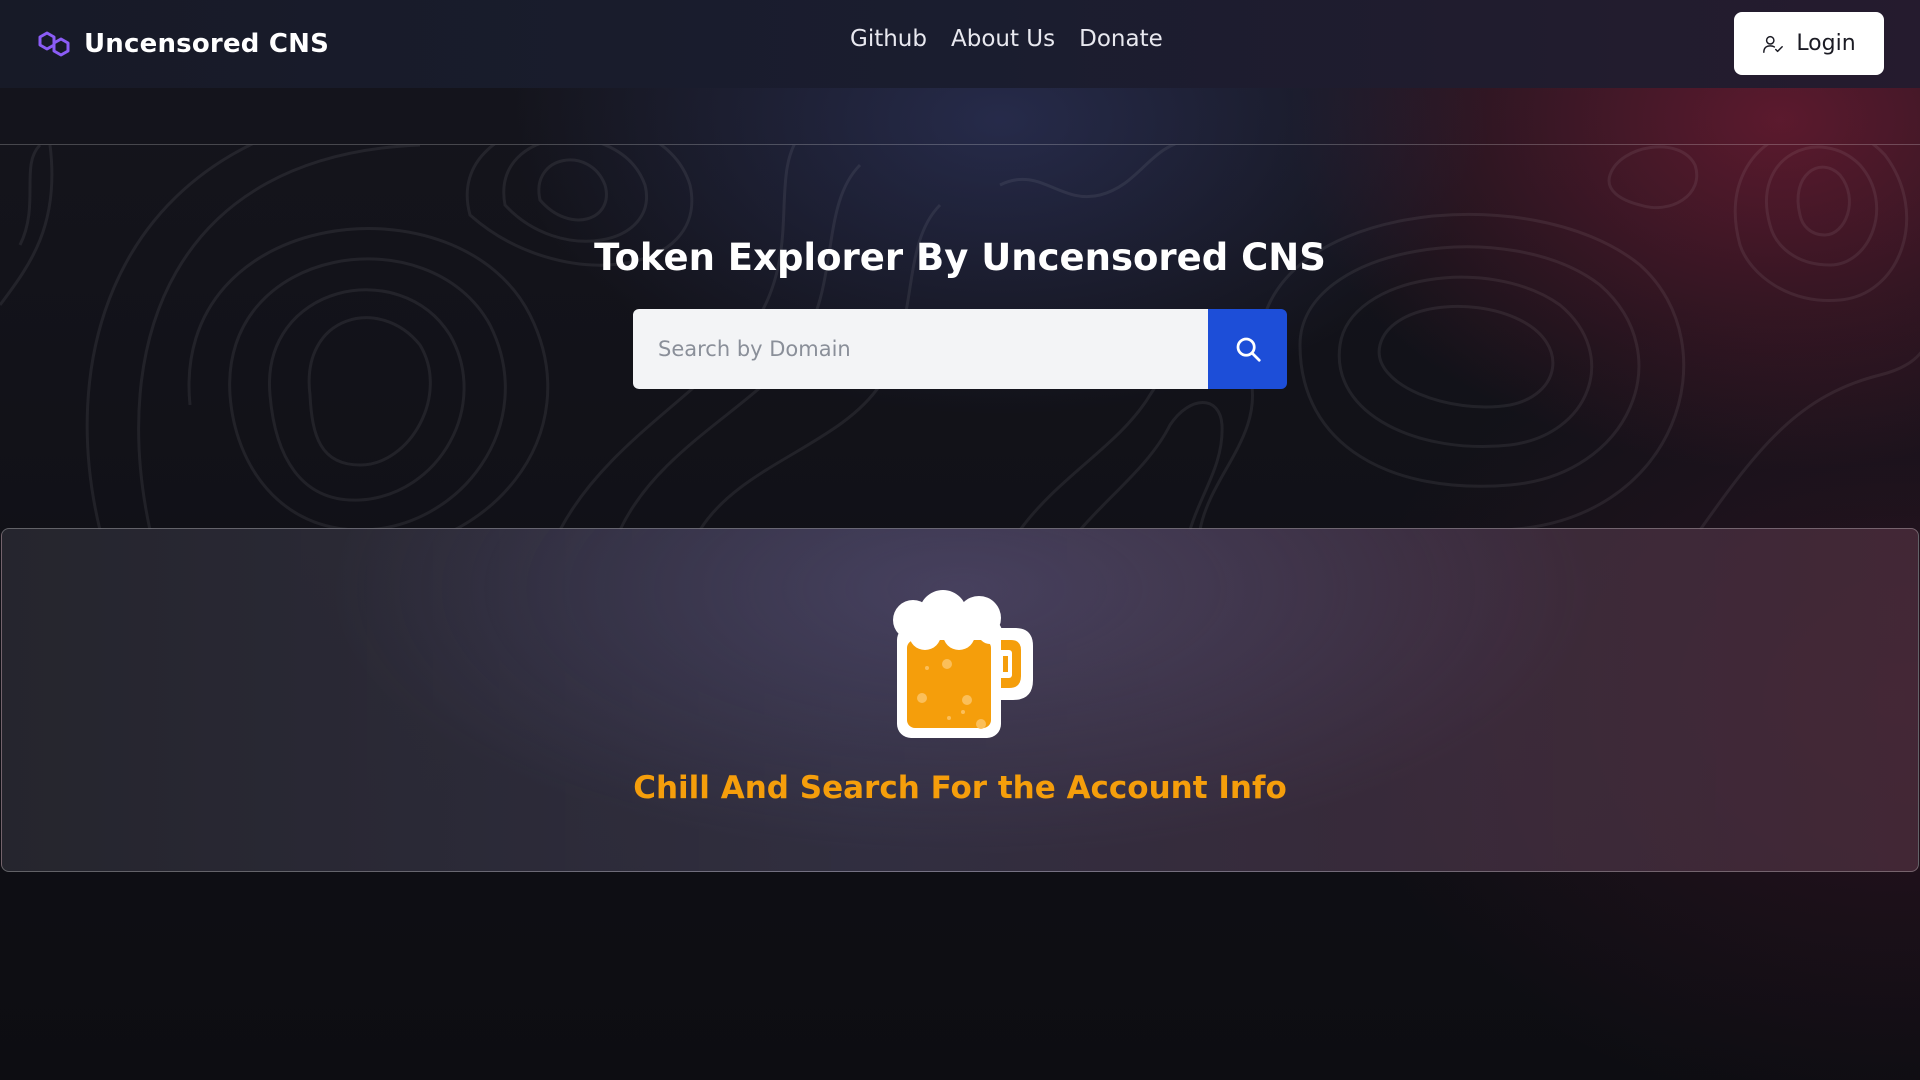  Describe the element at coordinates (960, 788) in the screenshot. I see `empty-state-message: Chill And Search For the Account Info` at that location.